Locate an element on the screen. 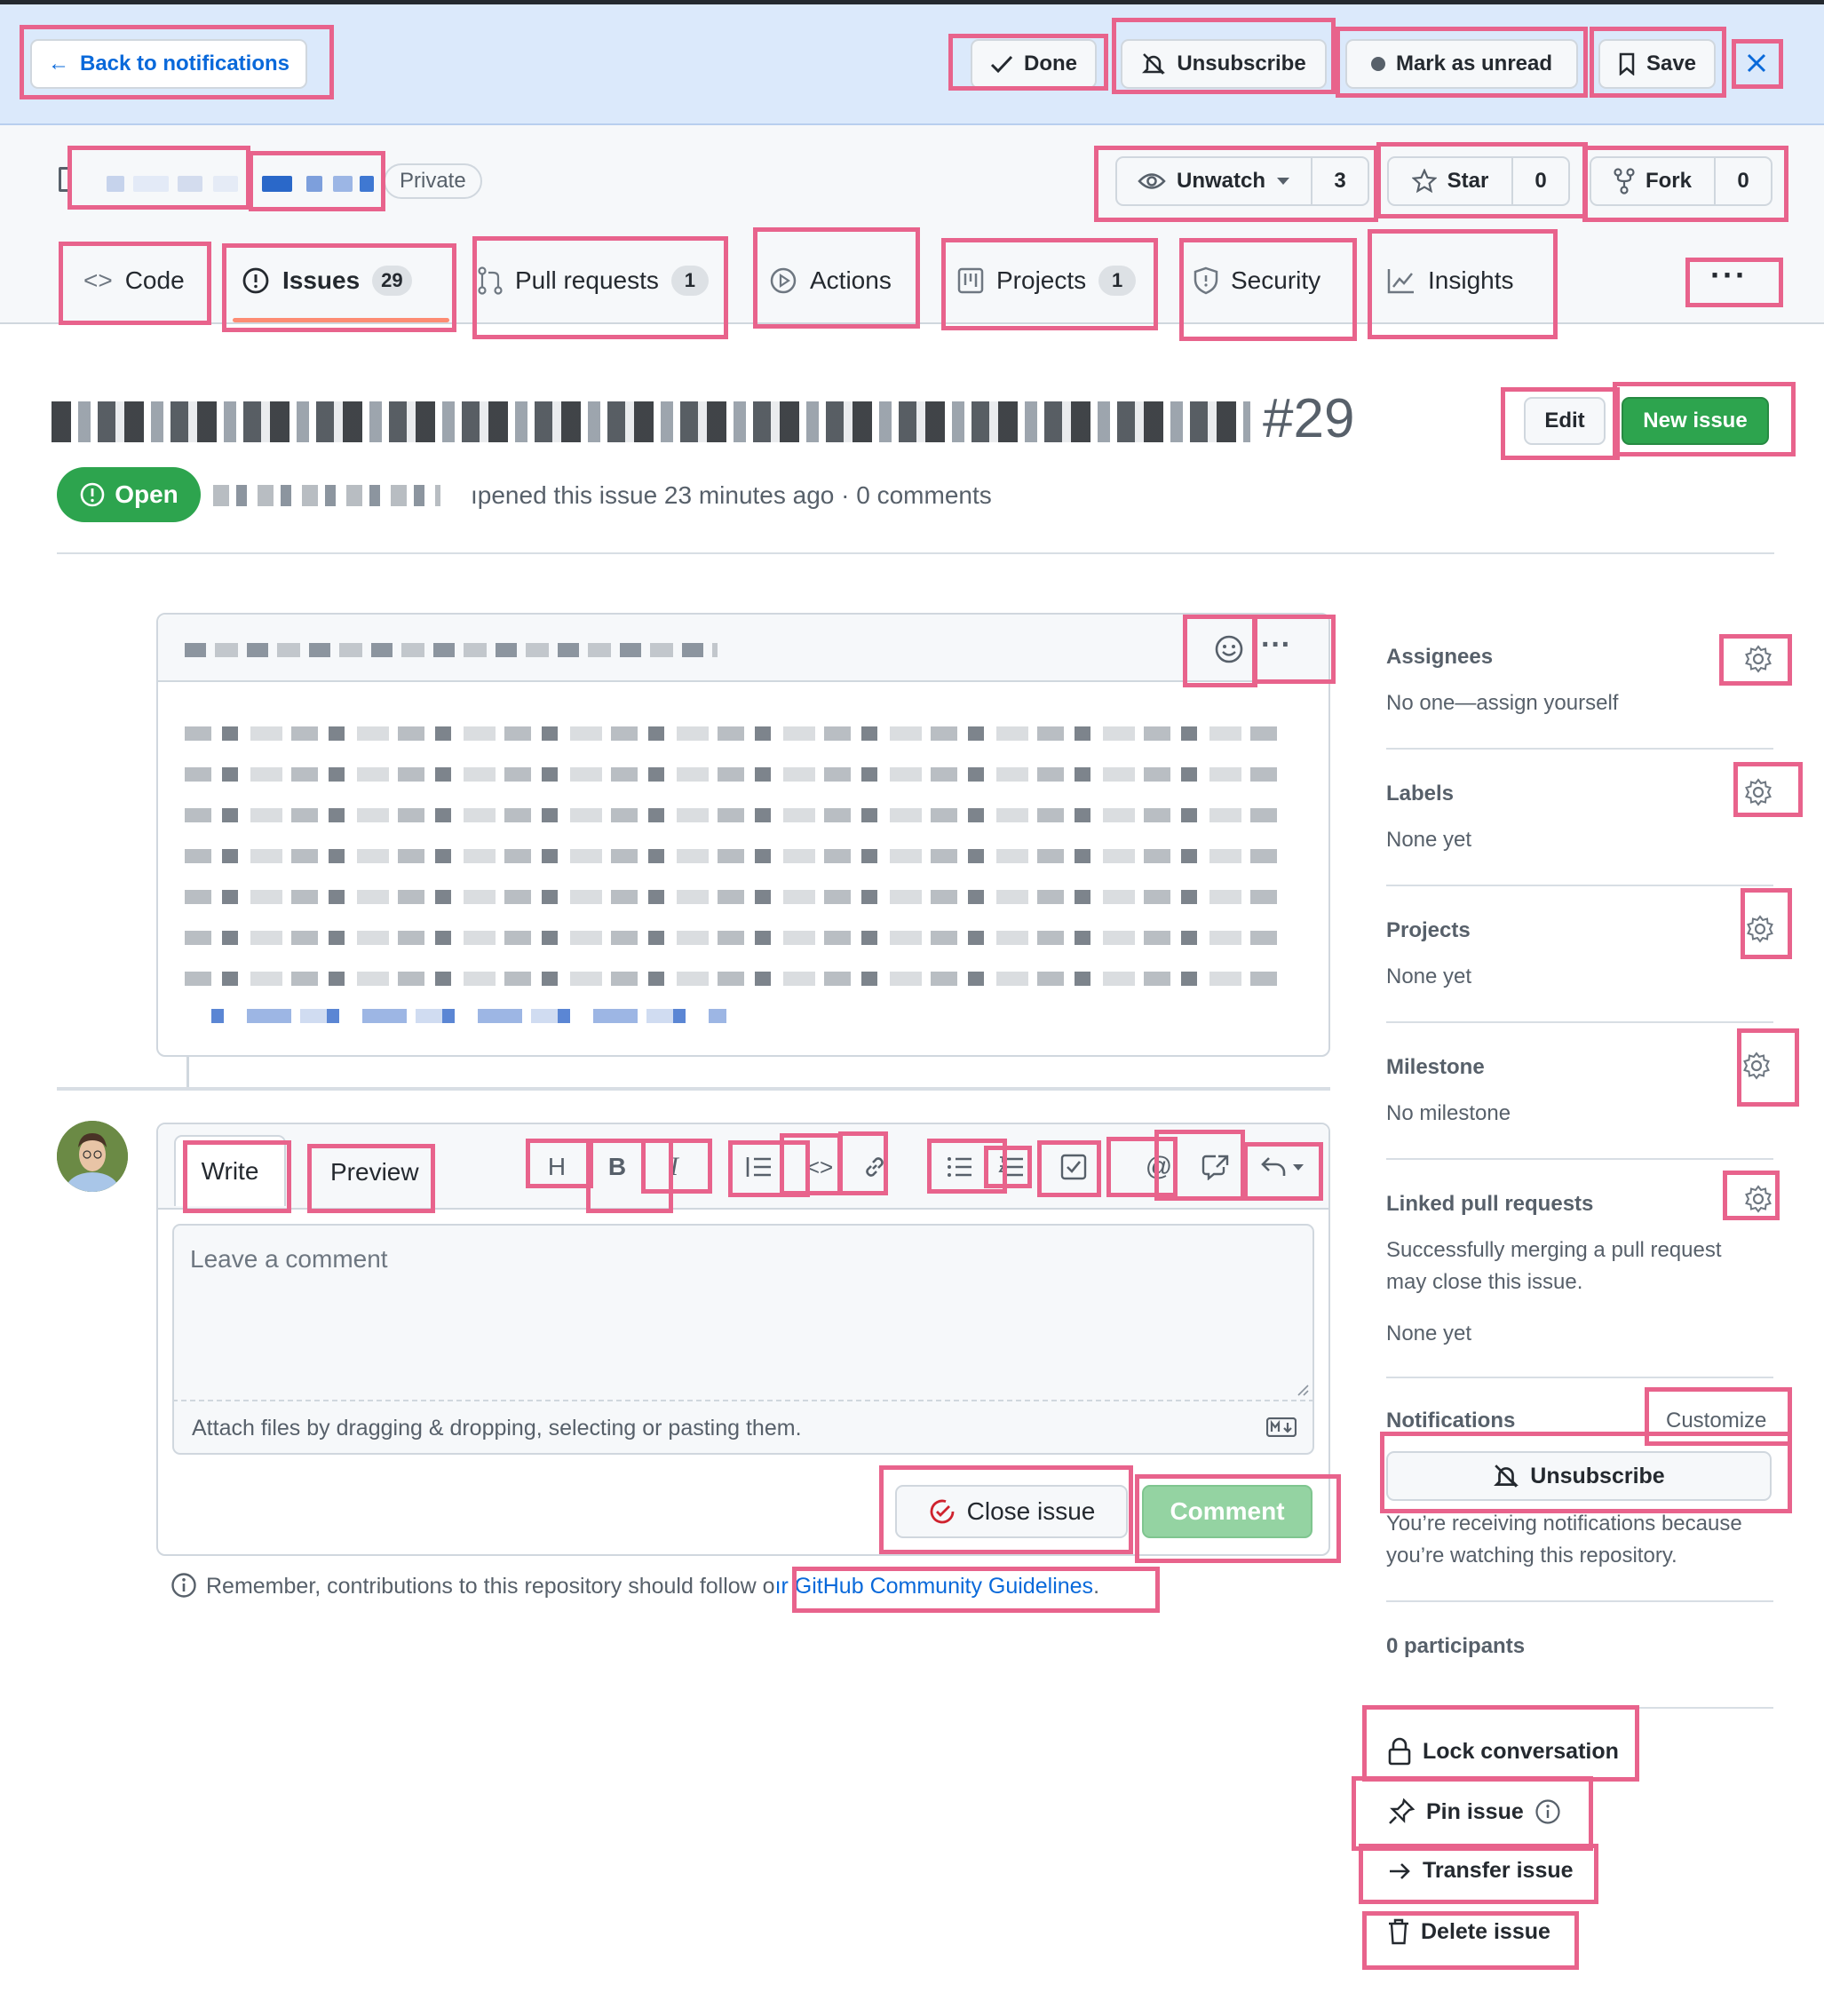 The height and width of the screenshot is (2016, 1824). comment-placeholder: Leave a comment is located at coordinates (289, 1259).